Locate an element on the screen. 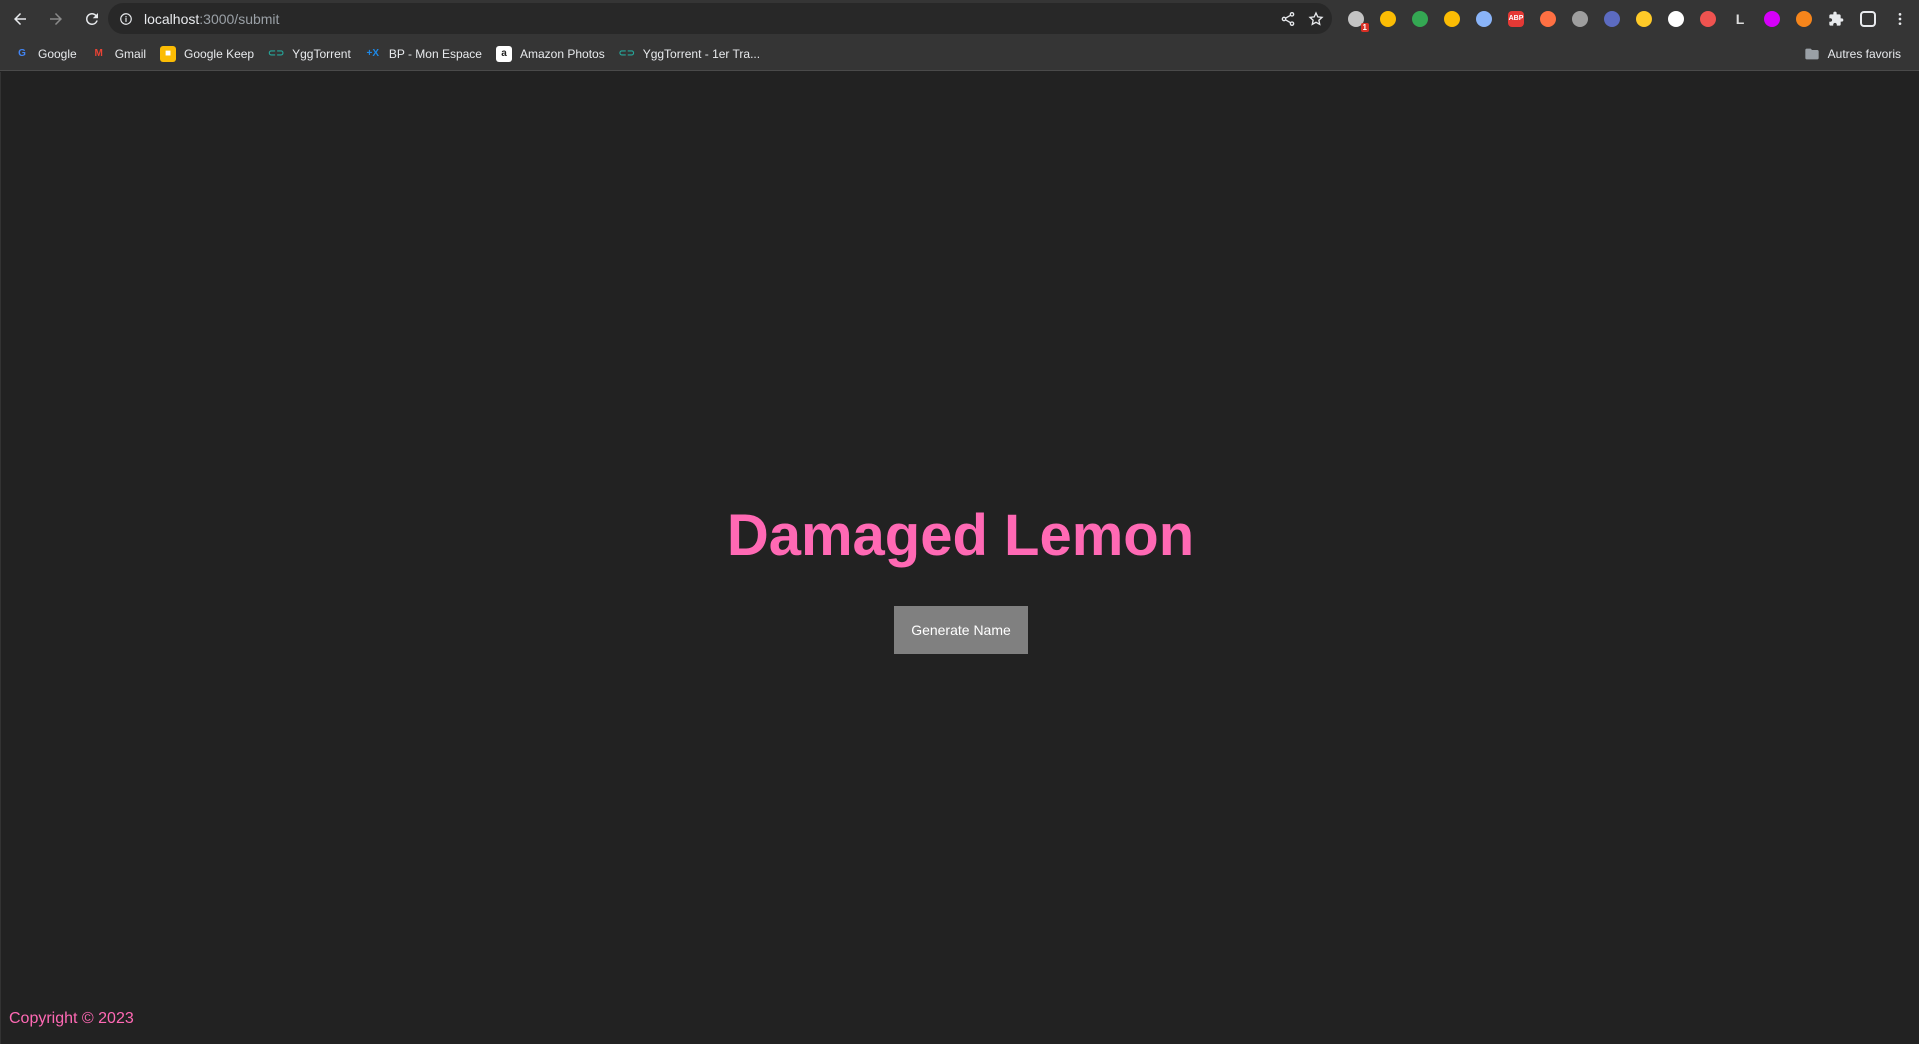 Image resolution: width=1919 pixels, height=1044 pixels. pen-icon-glyph is located at coordinates (1644, 18).